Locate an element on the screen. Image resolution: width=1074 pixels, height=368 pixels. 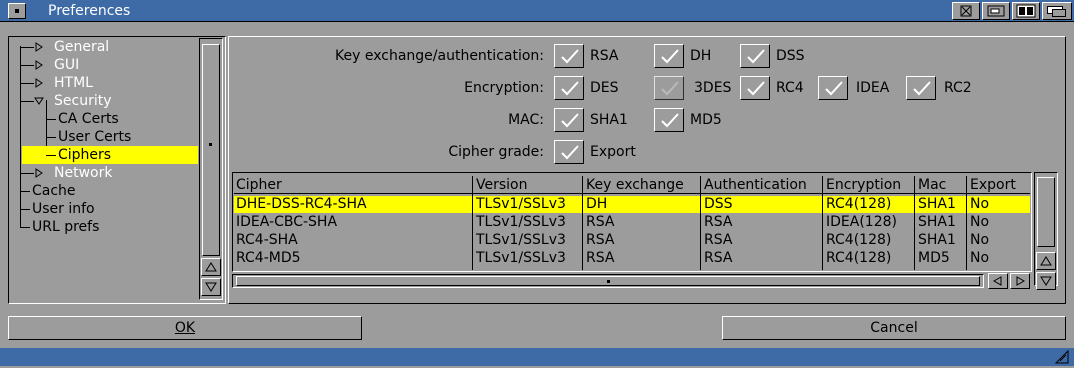
tree-item-user-certs: User Certs is located at coordinates (104, 137).